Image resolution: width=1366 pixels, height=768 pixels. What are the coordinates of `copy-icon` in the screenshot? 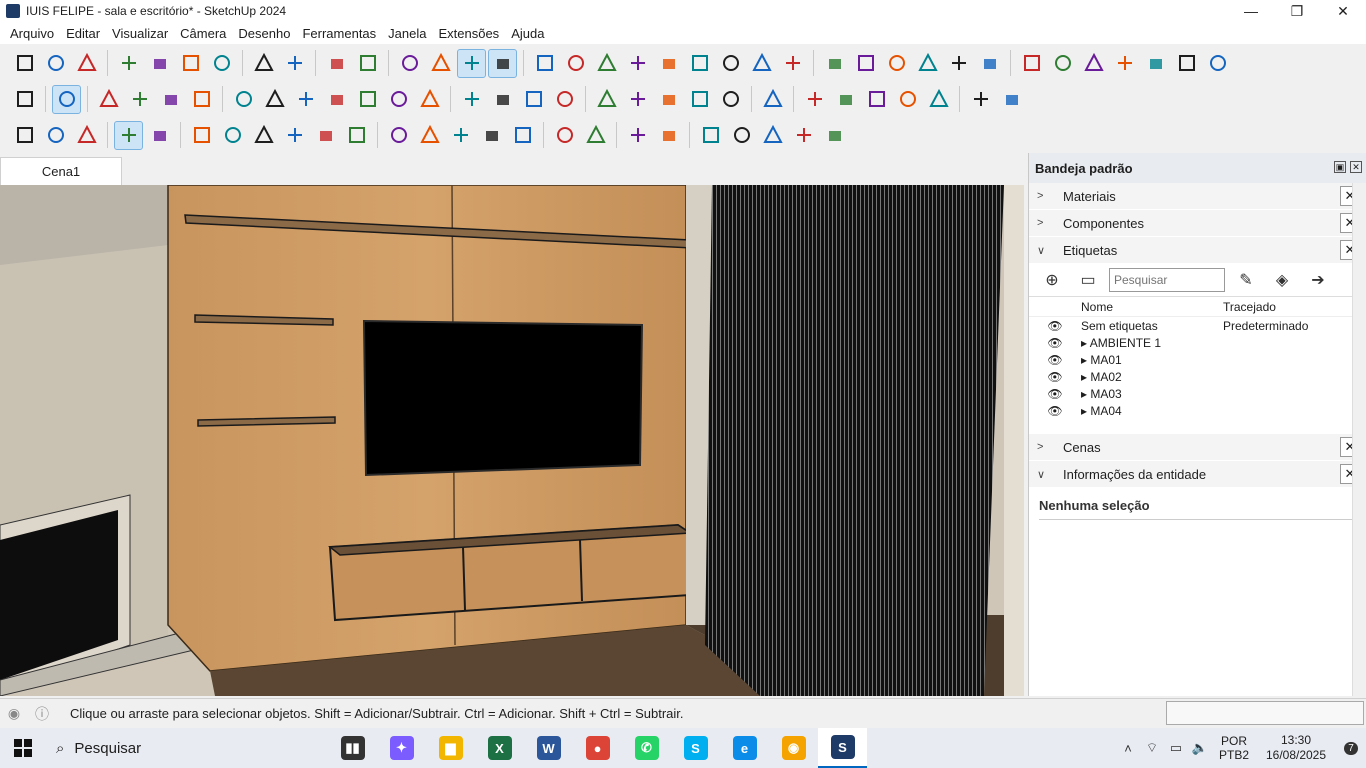 It's located at (159, 63).